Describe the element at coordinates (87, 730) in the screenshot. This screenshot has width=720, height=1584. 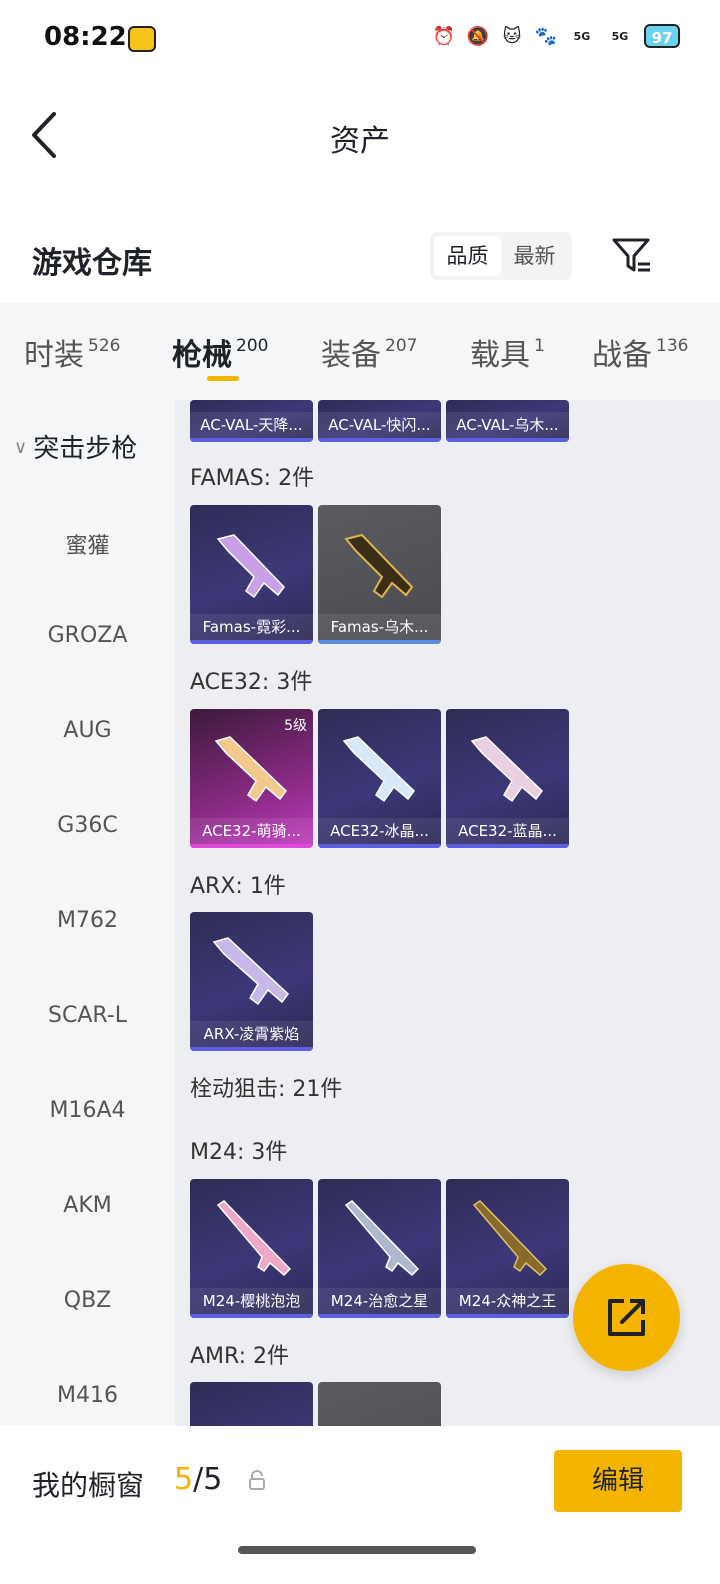
I see `sidebar-item: AUG` at that location.